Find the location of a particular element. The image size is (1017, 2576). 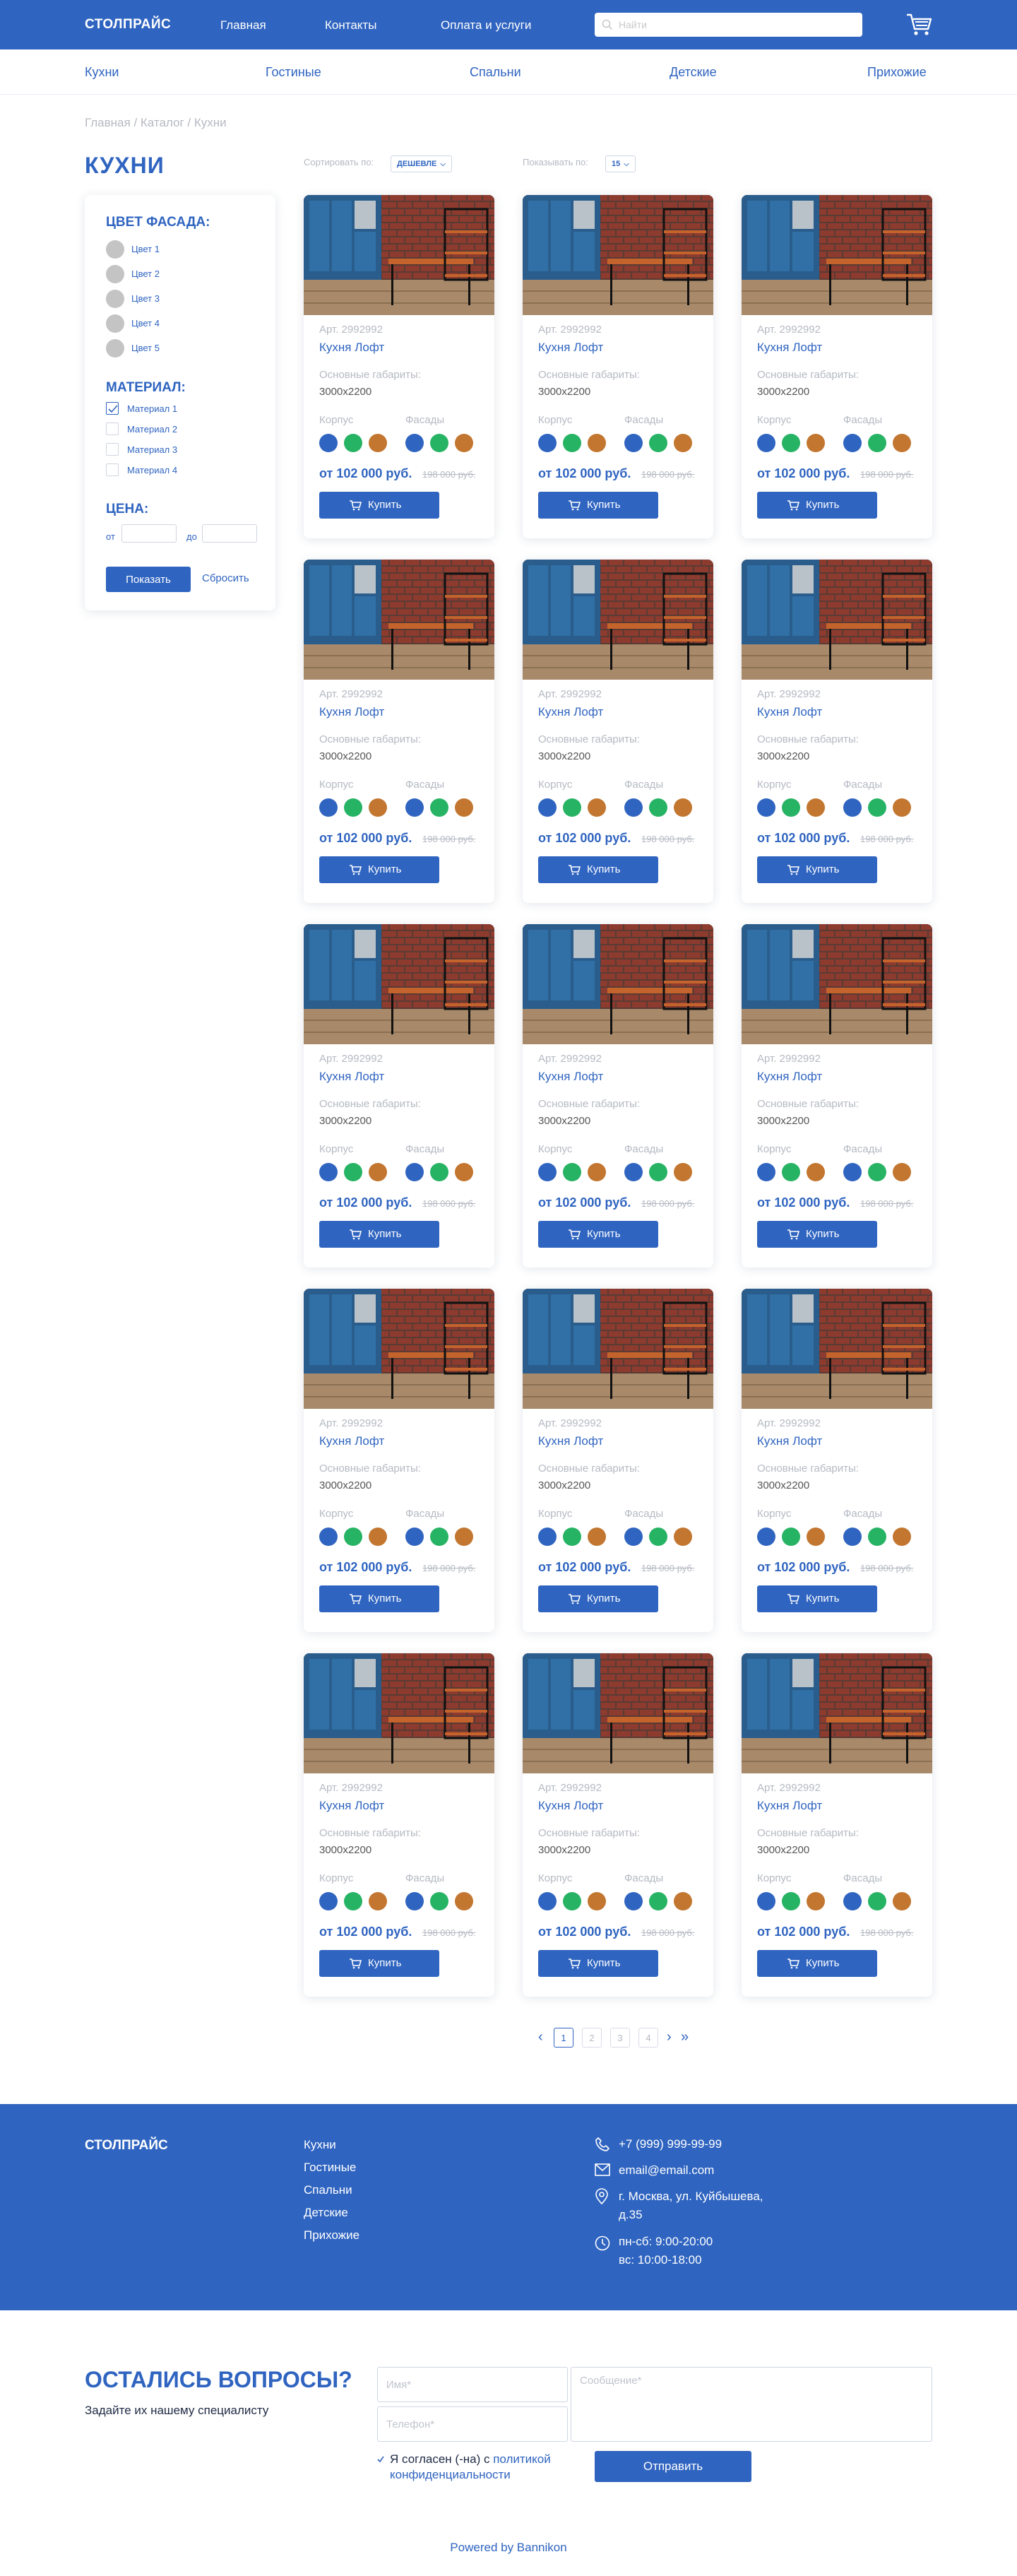

filter-reset-link: Сбросить is located at coordinates (226, 578).